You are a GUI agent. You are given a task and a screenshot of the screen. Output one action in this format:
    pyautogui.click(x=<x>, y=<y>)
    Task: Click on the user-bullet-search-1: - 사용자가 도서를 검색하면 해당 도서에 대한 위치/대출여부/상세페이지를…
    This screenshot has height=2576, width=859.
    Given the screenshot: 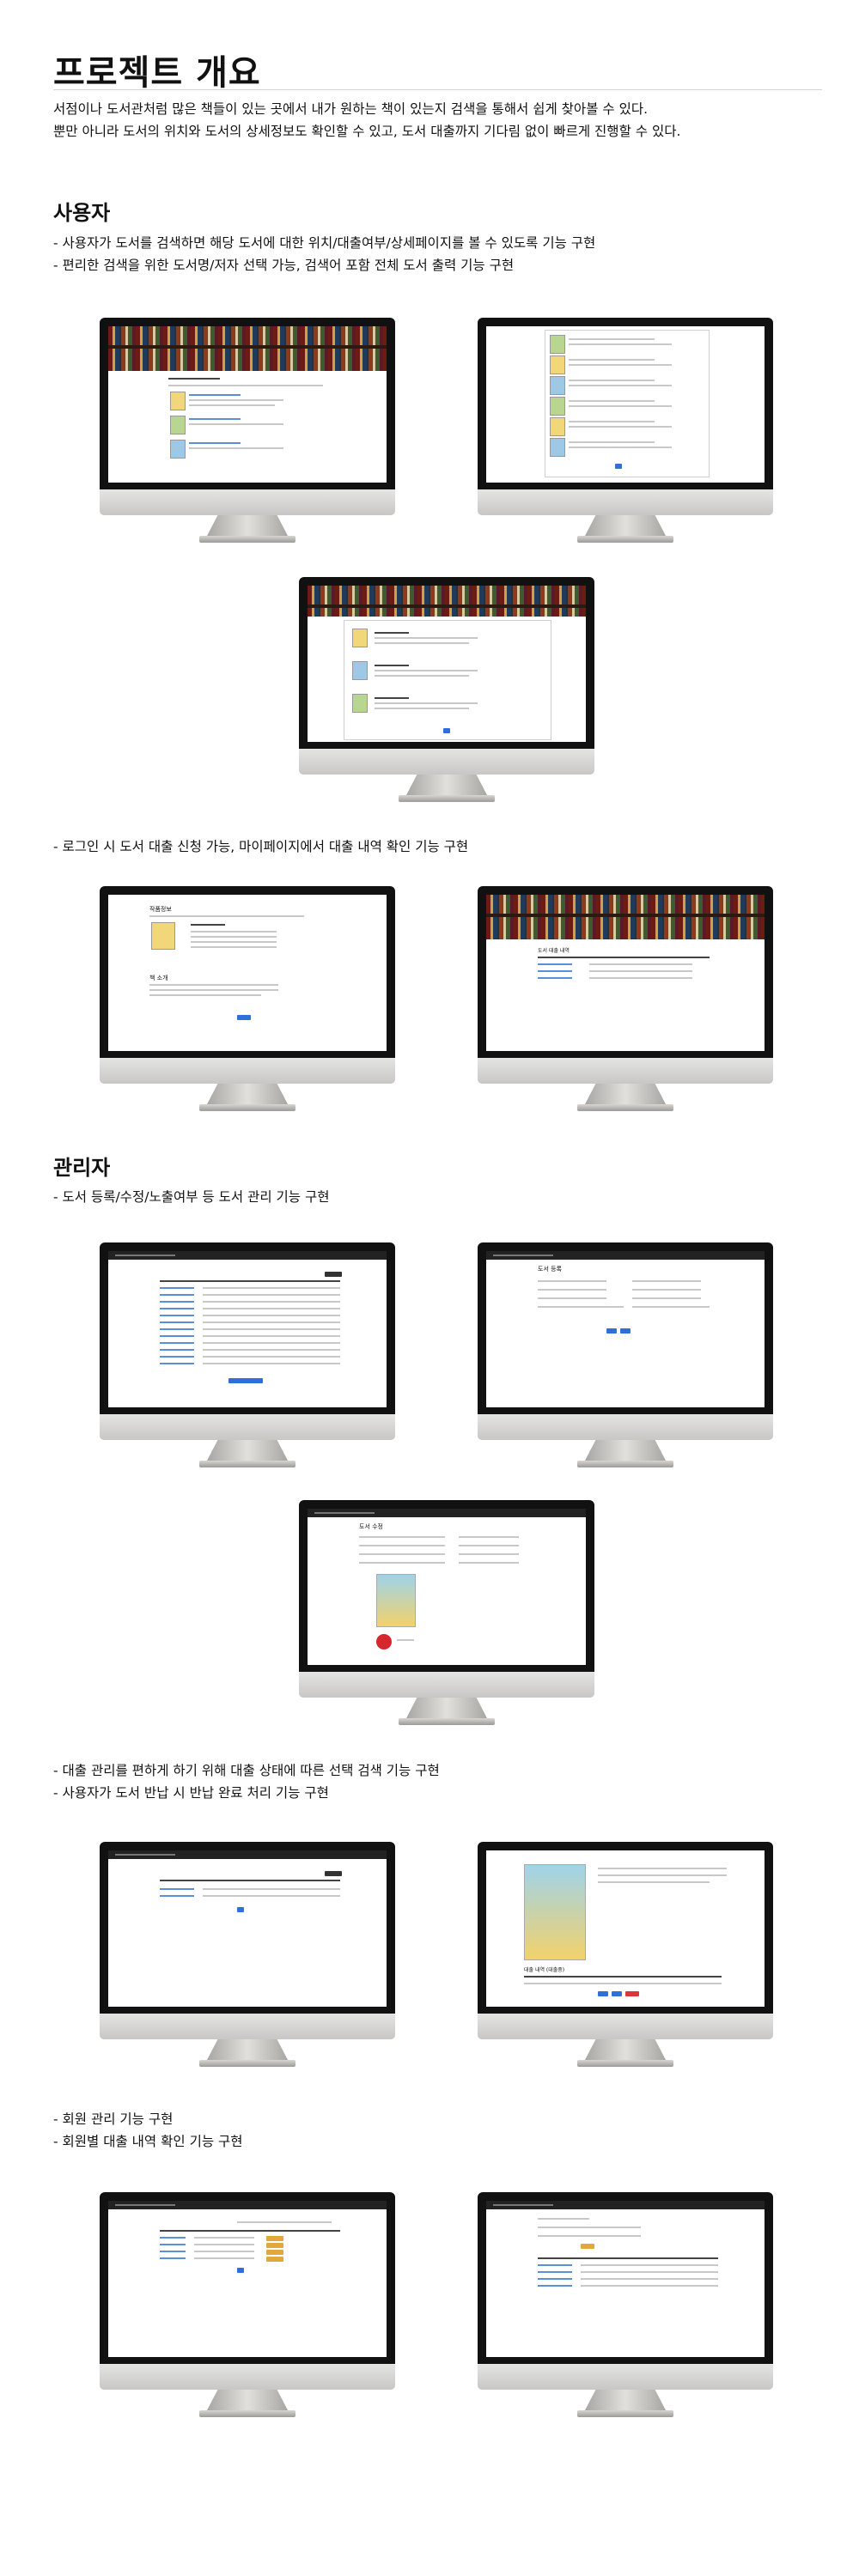 What is the action you would take?
    pyautogui.click(x=324, y=243)
    